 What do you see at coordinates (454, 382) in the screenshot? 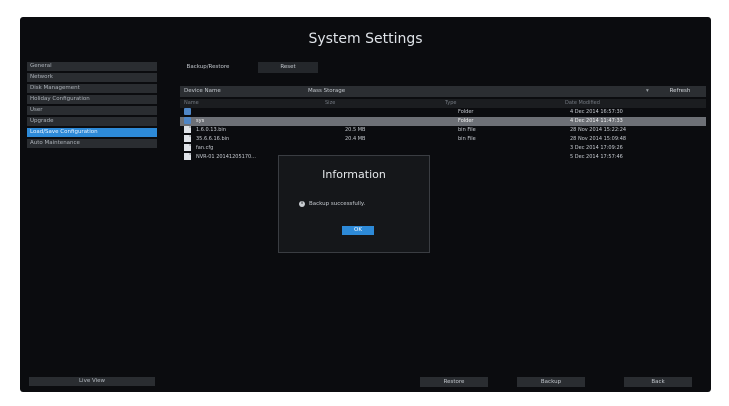
I see `restore-button: Restore` at bounding box center [454, 382].